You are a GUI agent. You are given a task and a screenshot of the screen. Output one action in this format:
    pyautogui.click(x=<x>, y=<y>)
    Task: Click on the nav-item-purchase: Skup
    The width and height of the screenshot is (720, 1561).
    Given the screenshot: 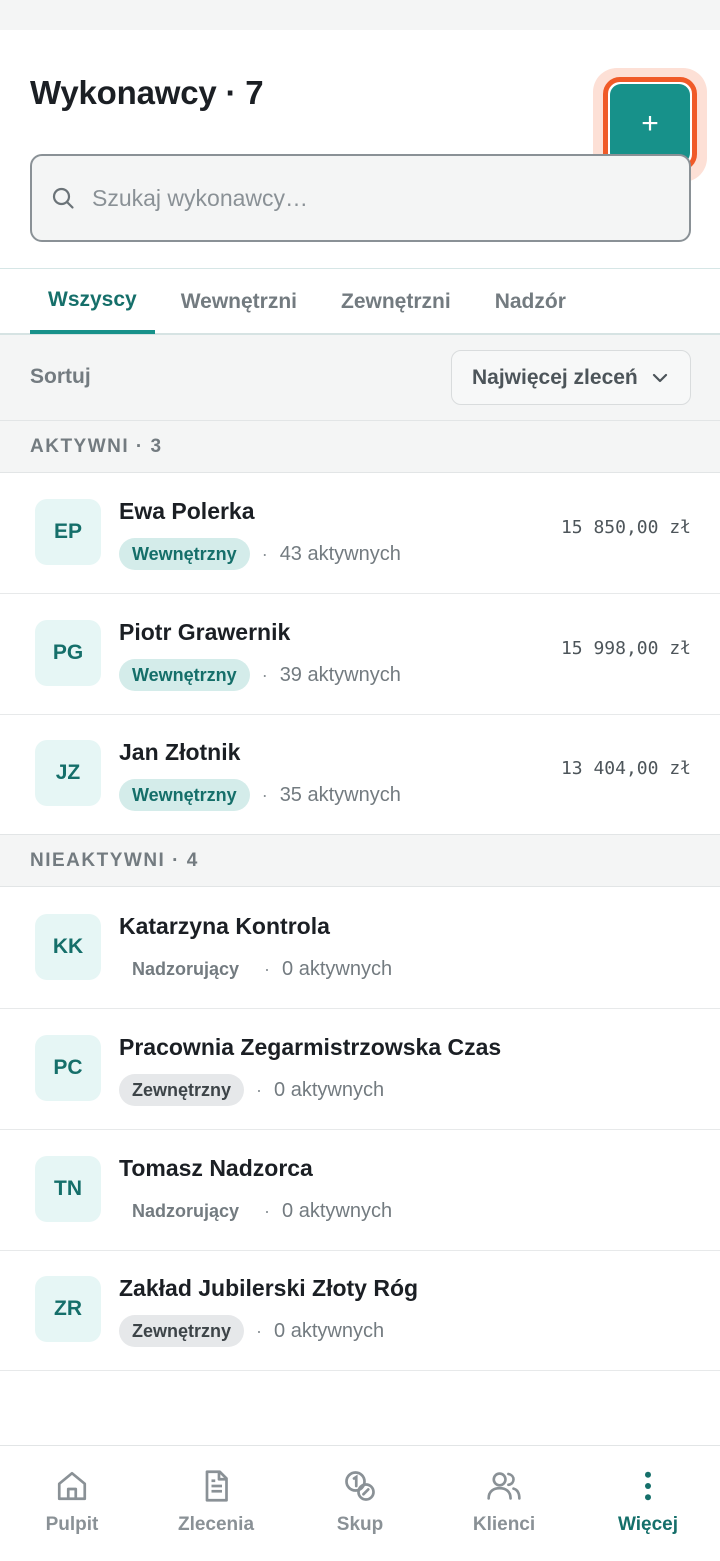 What is the action you would take?
    pyautogui.click(x=360, y=1503)
    